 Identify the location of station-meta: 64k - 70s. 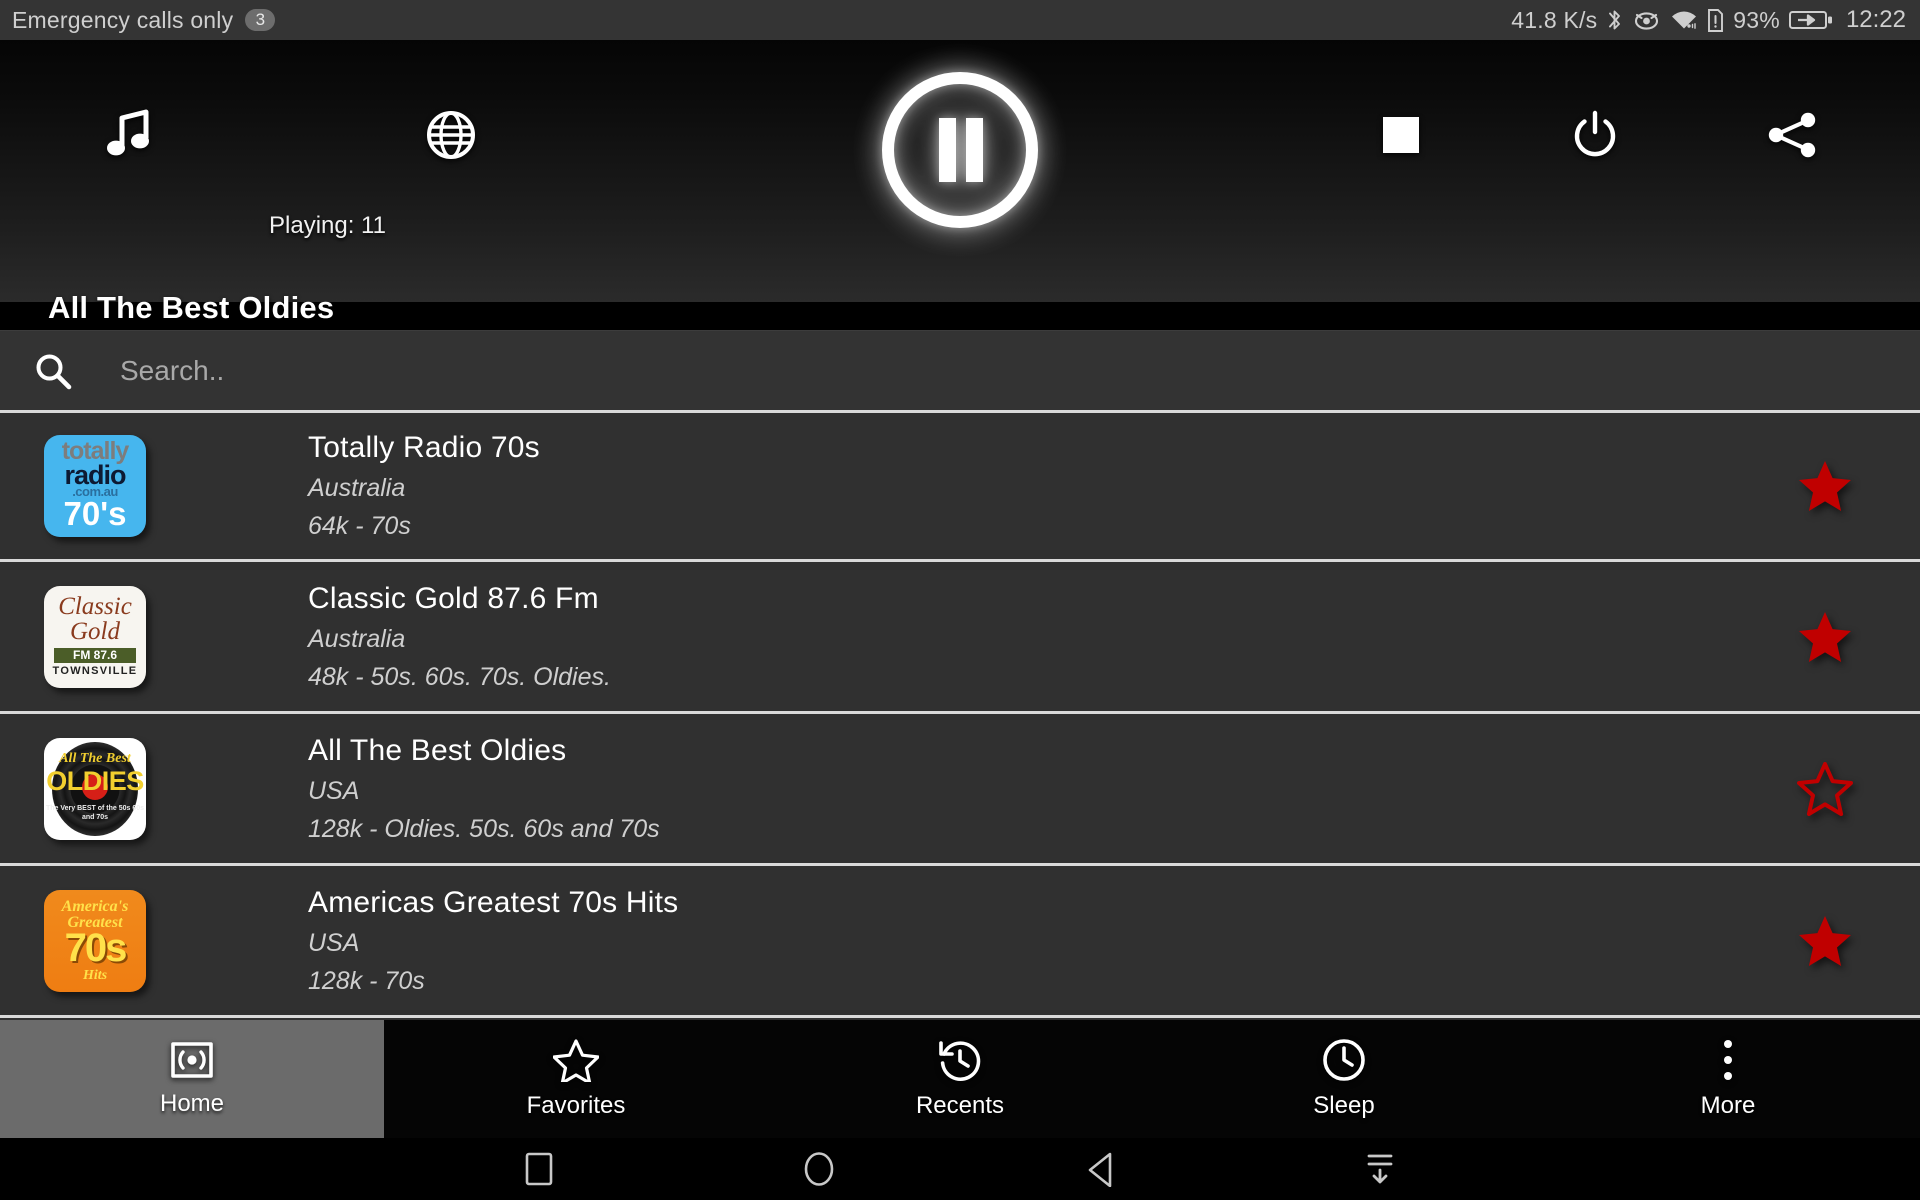
(359, 526).